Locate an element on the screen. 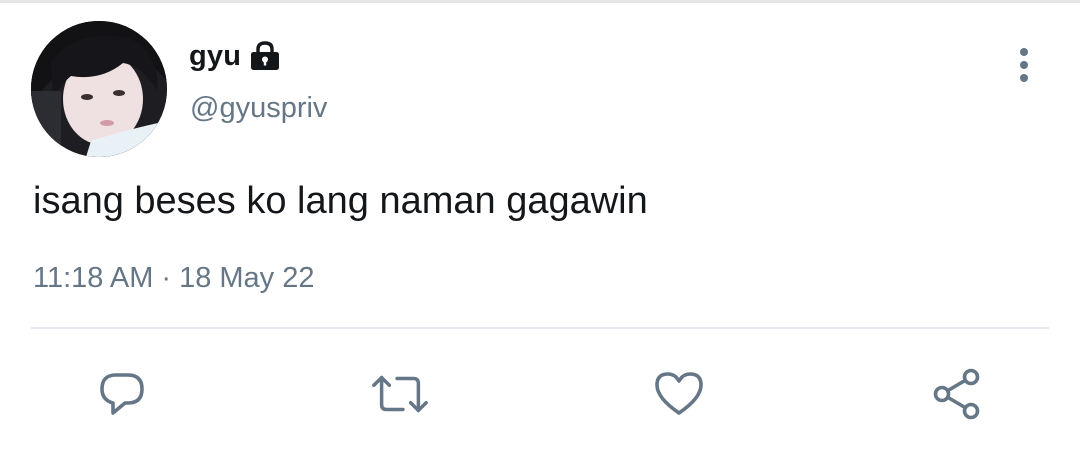 The height and width of the screenshot is (450, 1080). profile-photo is located at coordinates (99, 89).